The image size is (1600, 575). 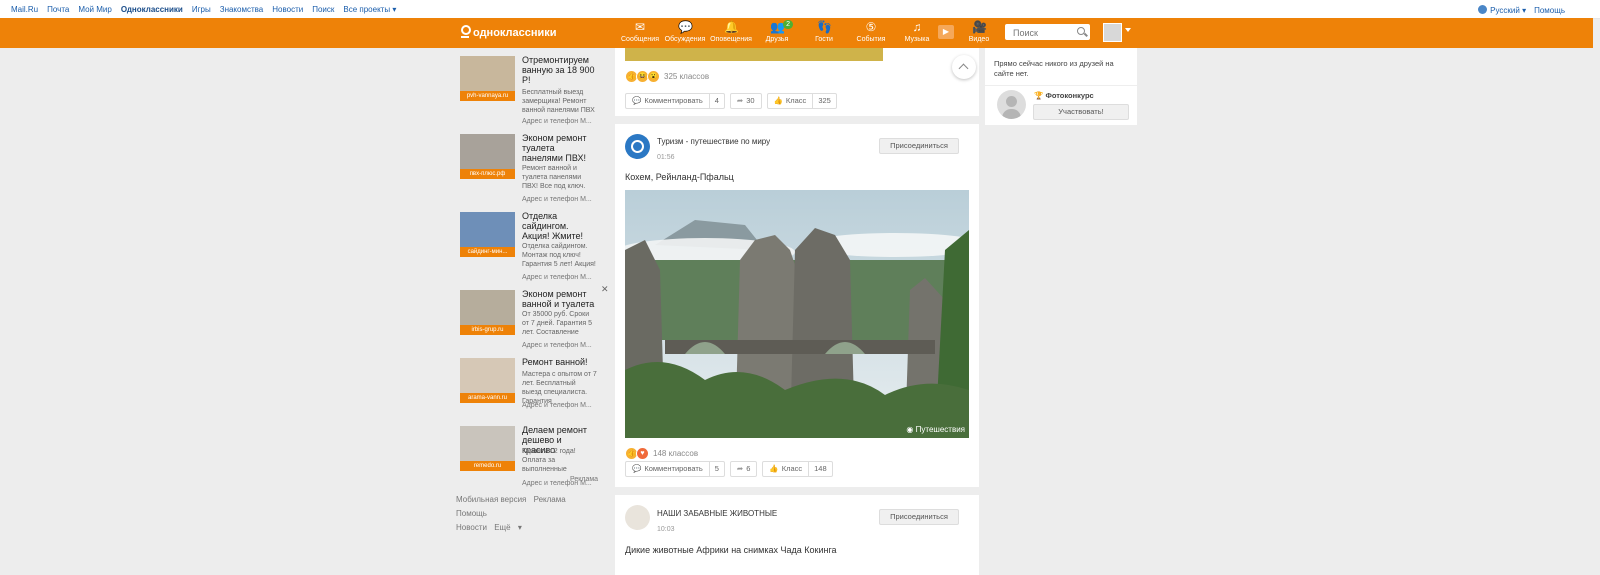 What do you see at coordinates (510, 527) in the screenshot?
I see `footer-link-more: Ещё ▾` at bounding box center [510, 527].